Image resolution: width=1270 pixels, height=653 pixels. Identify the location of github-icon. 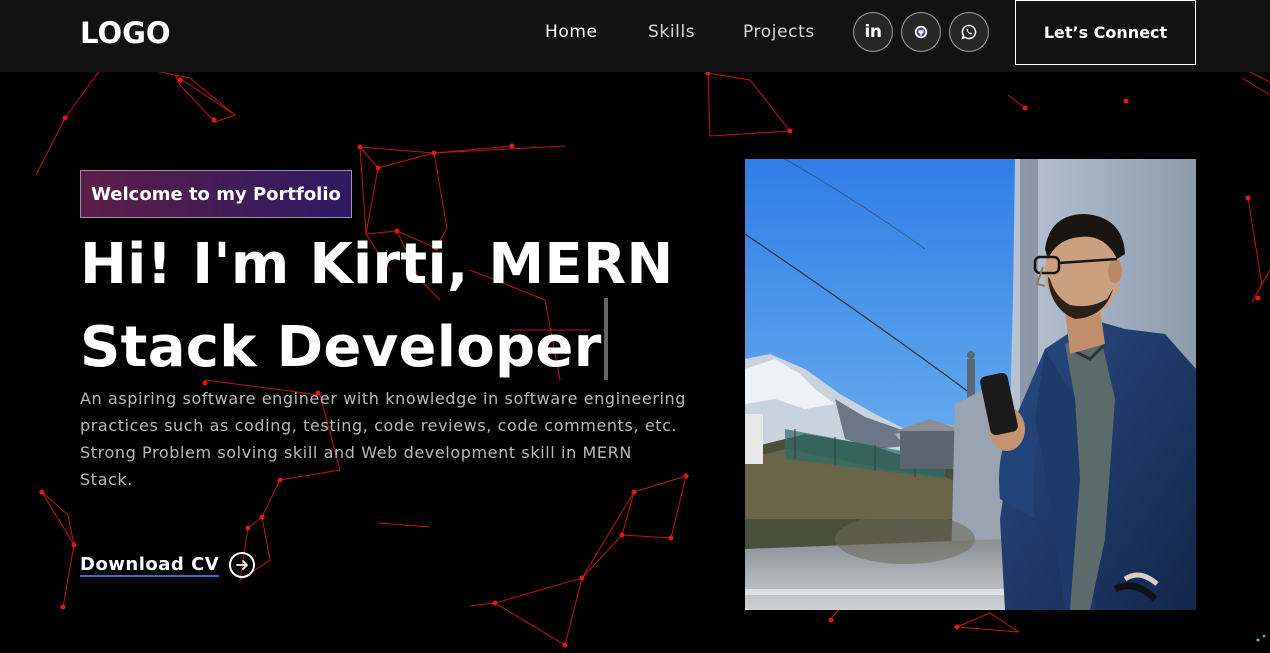
(921, 32).